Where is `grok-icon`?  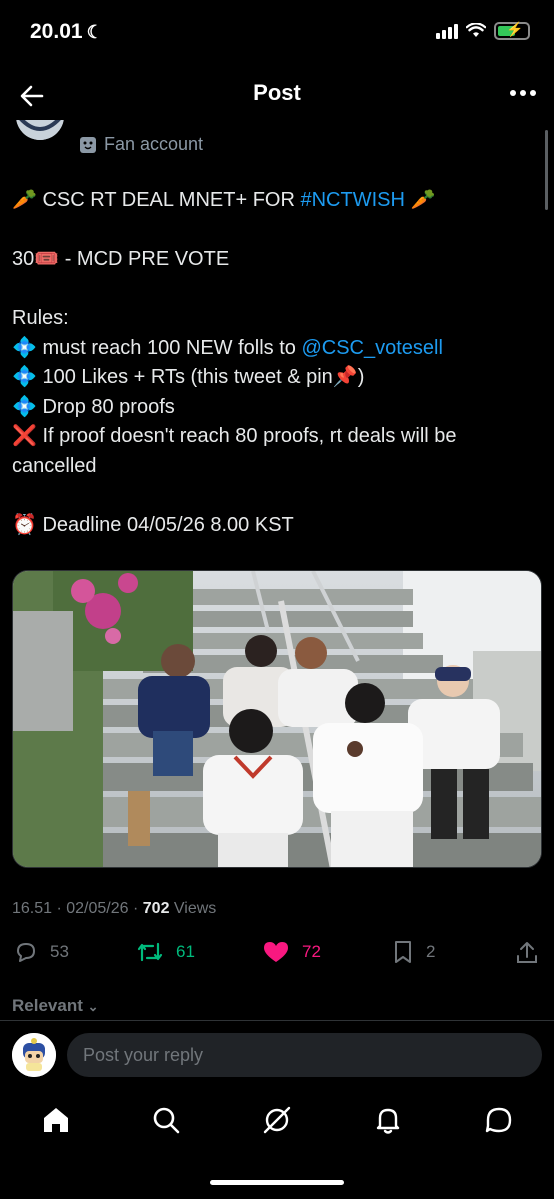 grok-icon is located at coordinates (277, 1120).